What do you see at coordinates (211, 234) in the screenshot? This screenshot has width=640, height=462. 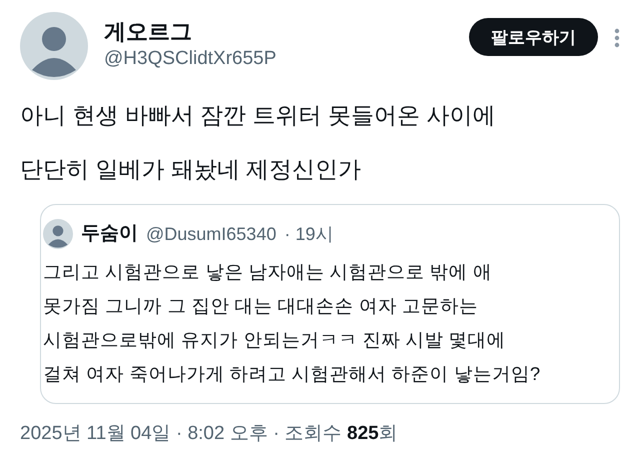 I see `quoted-author-handle: @DusumI65340` at bounding box center [211, 234].